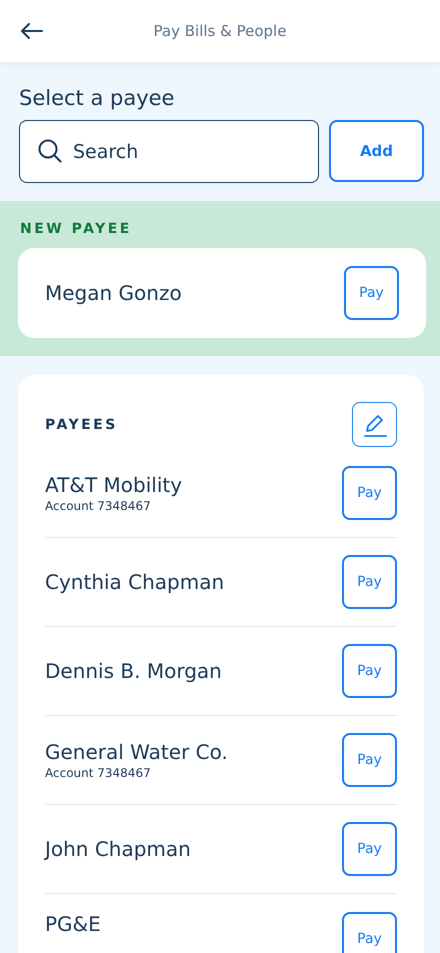  What do you see at coordinates (134, 582) in the screenshot?
I see `payee-name: Cynthia Chapman` at bounding box center [134, 582].